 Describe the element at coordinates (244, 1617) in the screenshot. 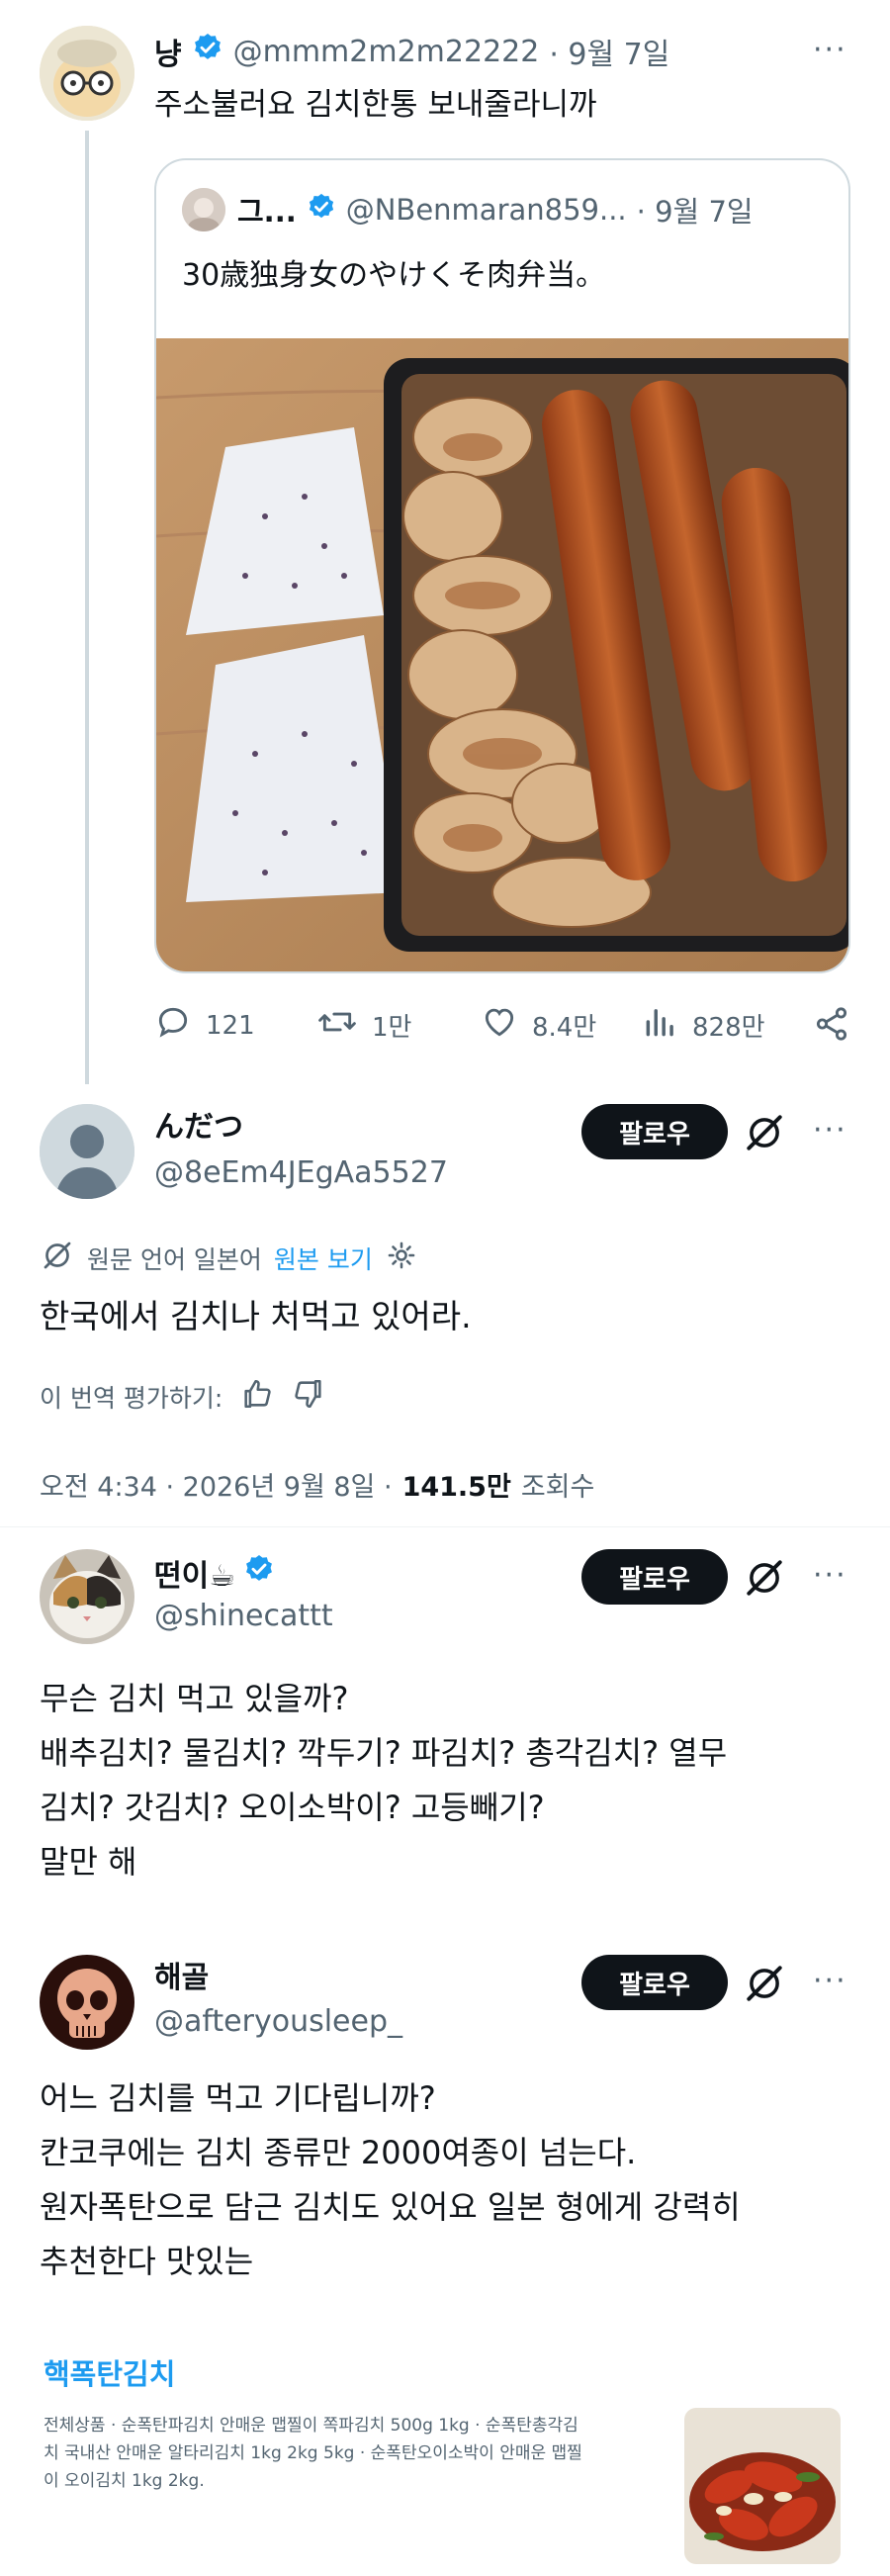

I see `handle: @shinecattt` at that location.